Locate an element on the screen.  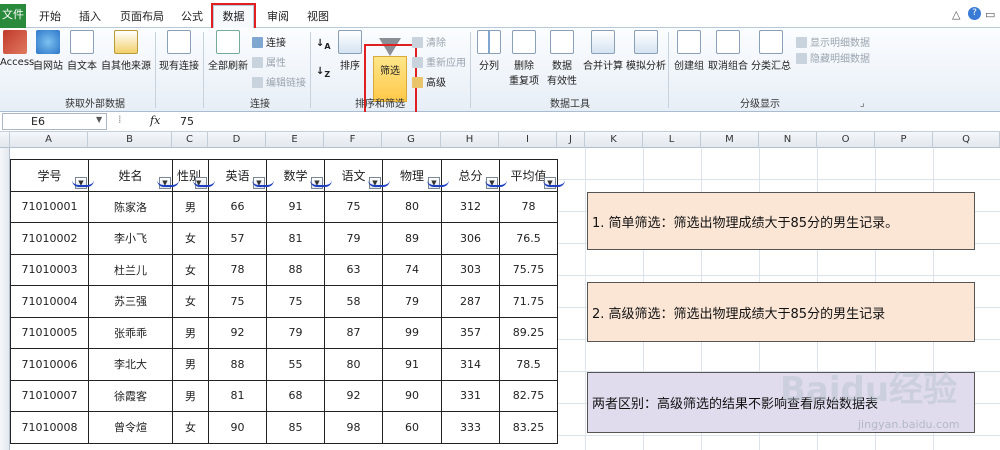
table-cell: 303 is located at coordinates (470, 269).